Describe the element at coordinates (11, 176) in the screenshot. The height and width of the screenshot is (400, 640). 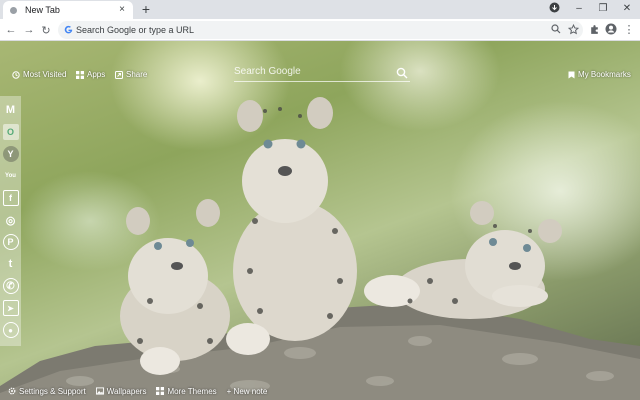
I see `youtube-icon: You` at that location.